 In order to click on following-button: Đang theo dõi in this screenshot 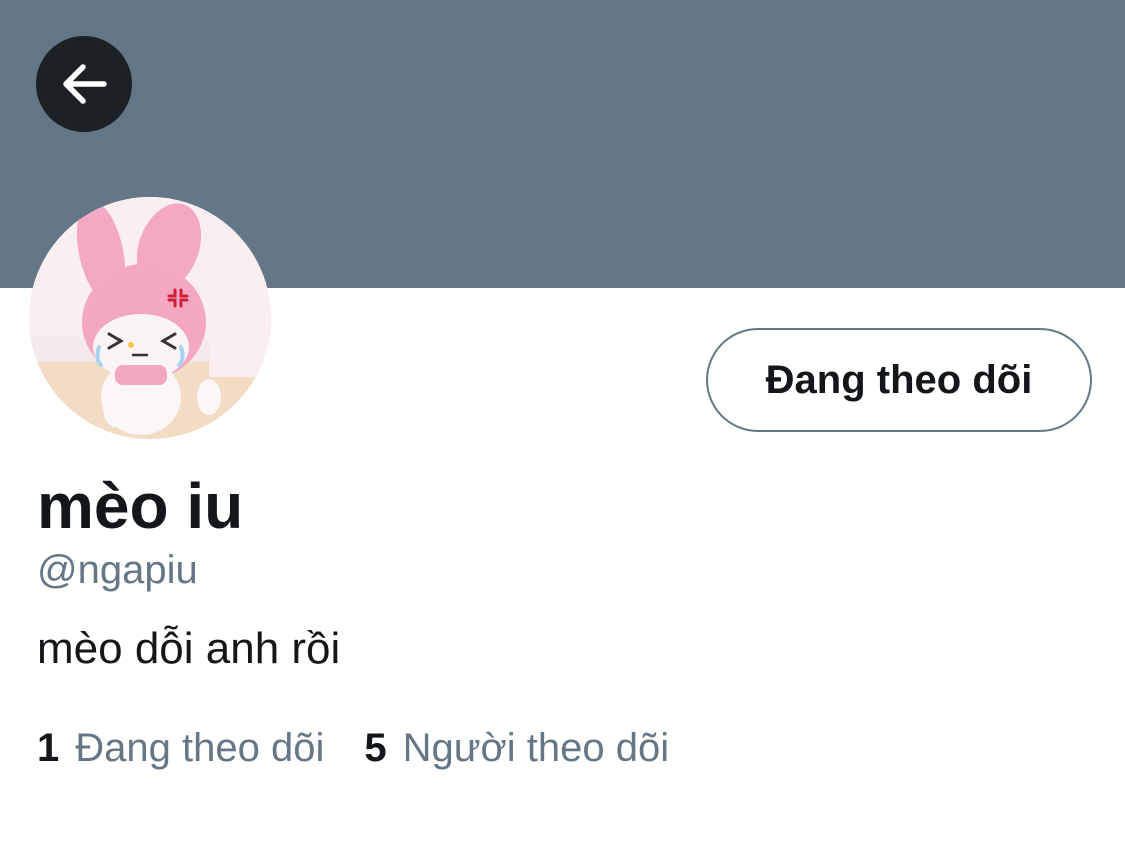, I will do `click(899, 380)`.